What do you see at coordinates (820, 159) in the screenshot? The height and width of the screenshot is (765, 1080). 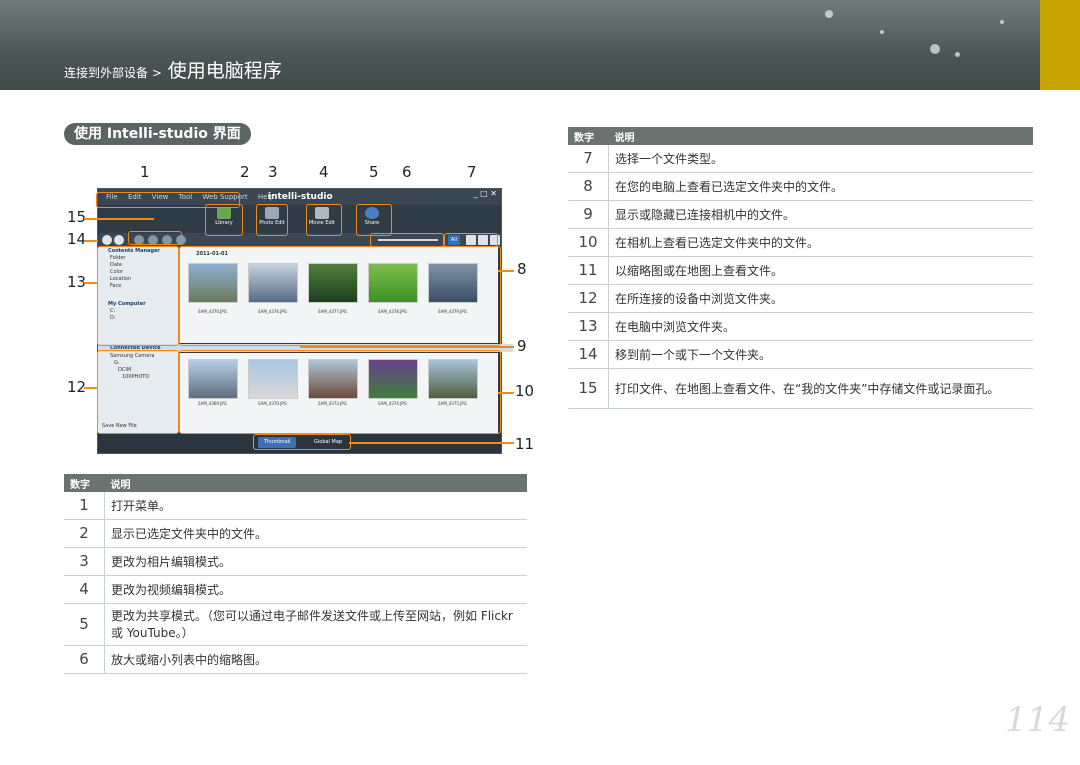 I see `row-description: 选择一个文件类型。` at bounding box center [820, 159].